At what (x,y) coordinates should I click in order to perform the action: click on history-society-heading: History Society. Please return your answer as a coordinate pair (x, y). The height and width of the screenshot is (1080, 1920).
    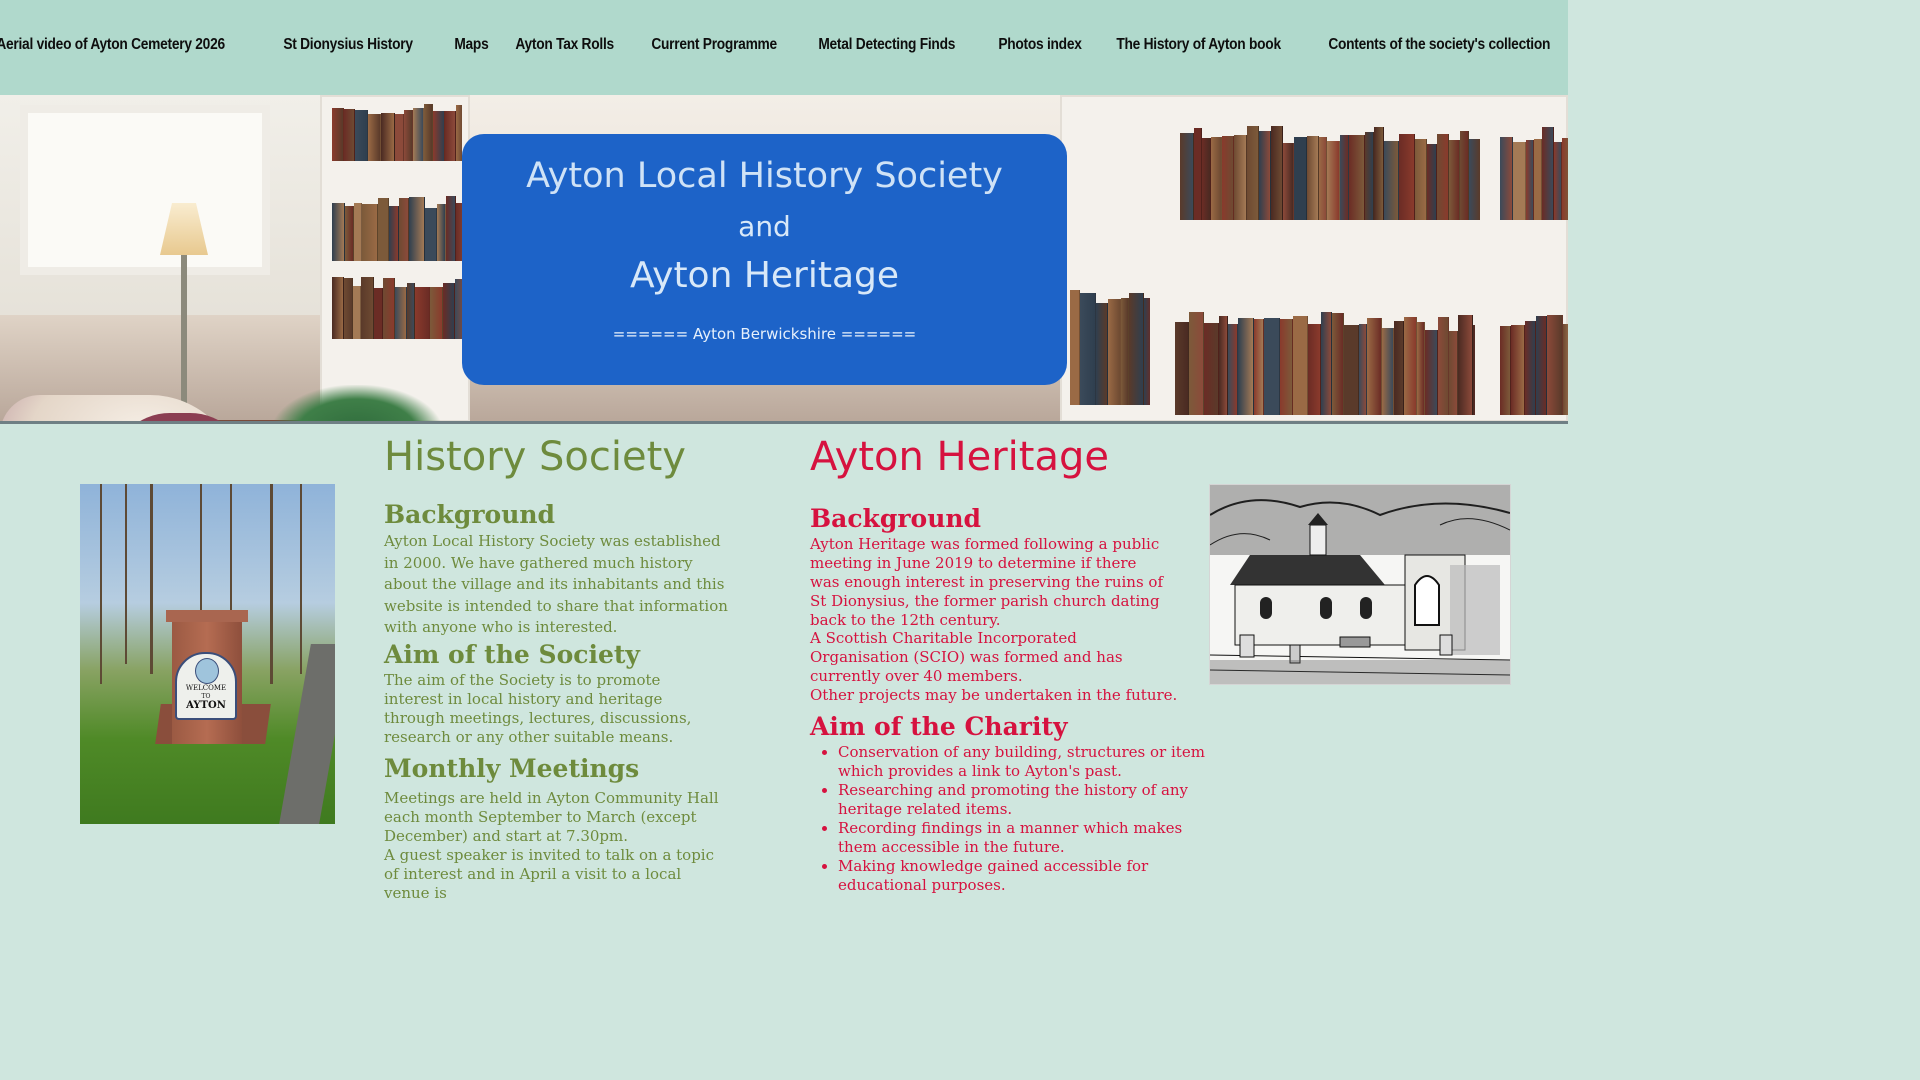
    Looking at the image, I should click on (535, 457).